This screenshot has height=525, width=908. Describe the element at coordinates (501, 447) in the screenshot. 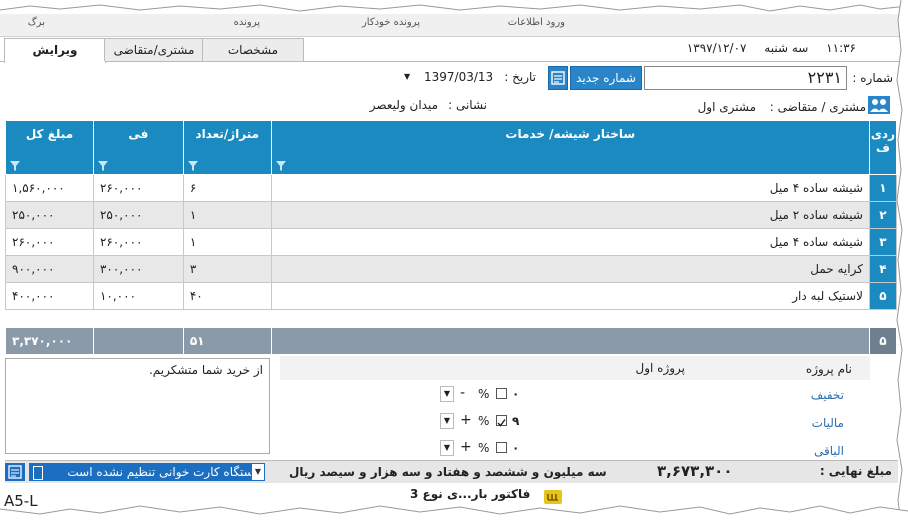

I see `remaining-checkbox` at that location.